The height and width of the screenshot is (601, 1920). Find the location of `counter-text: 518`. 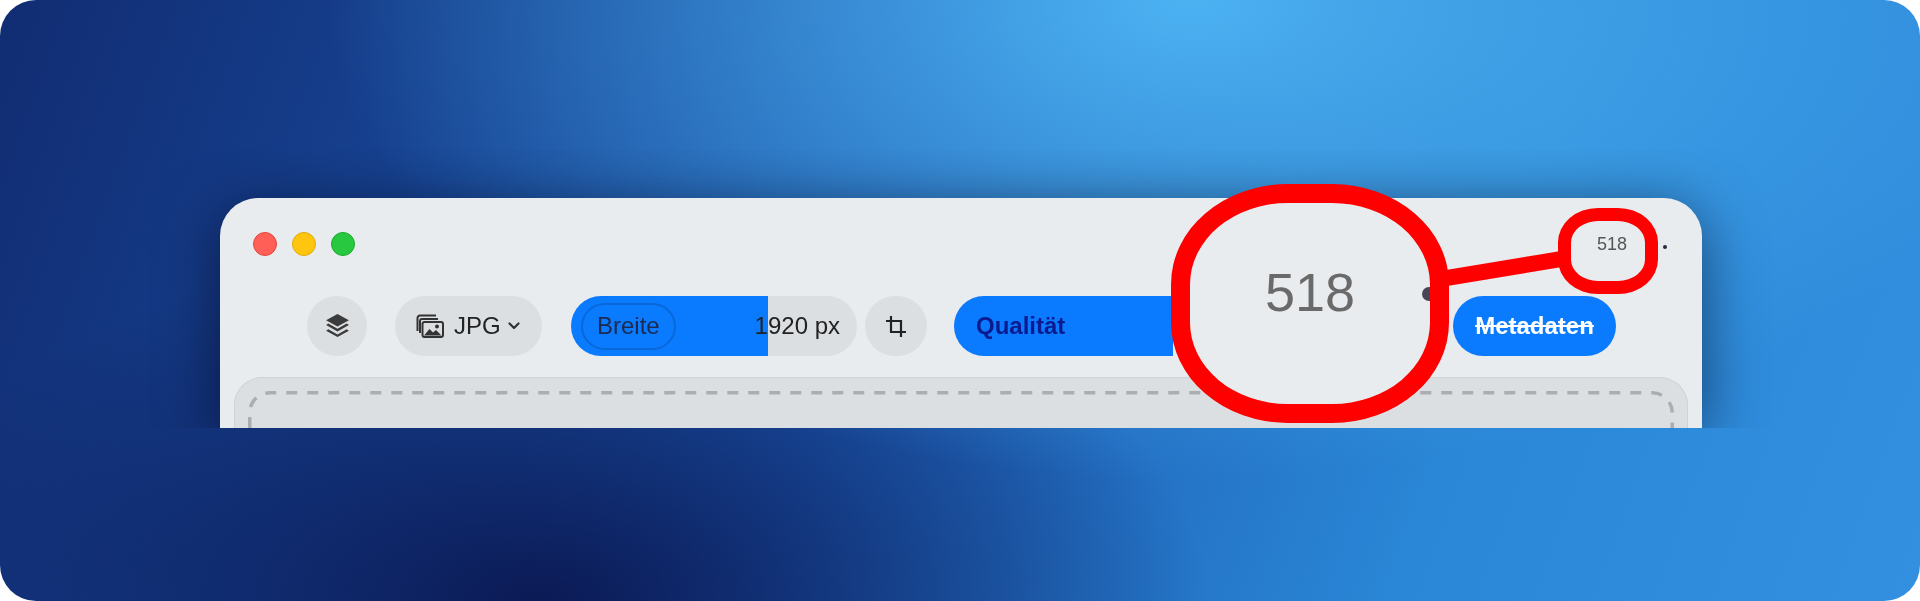

counter-text: 518 is located at coordinates (1611, 244).